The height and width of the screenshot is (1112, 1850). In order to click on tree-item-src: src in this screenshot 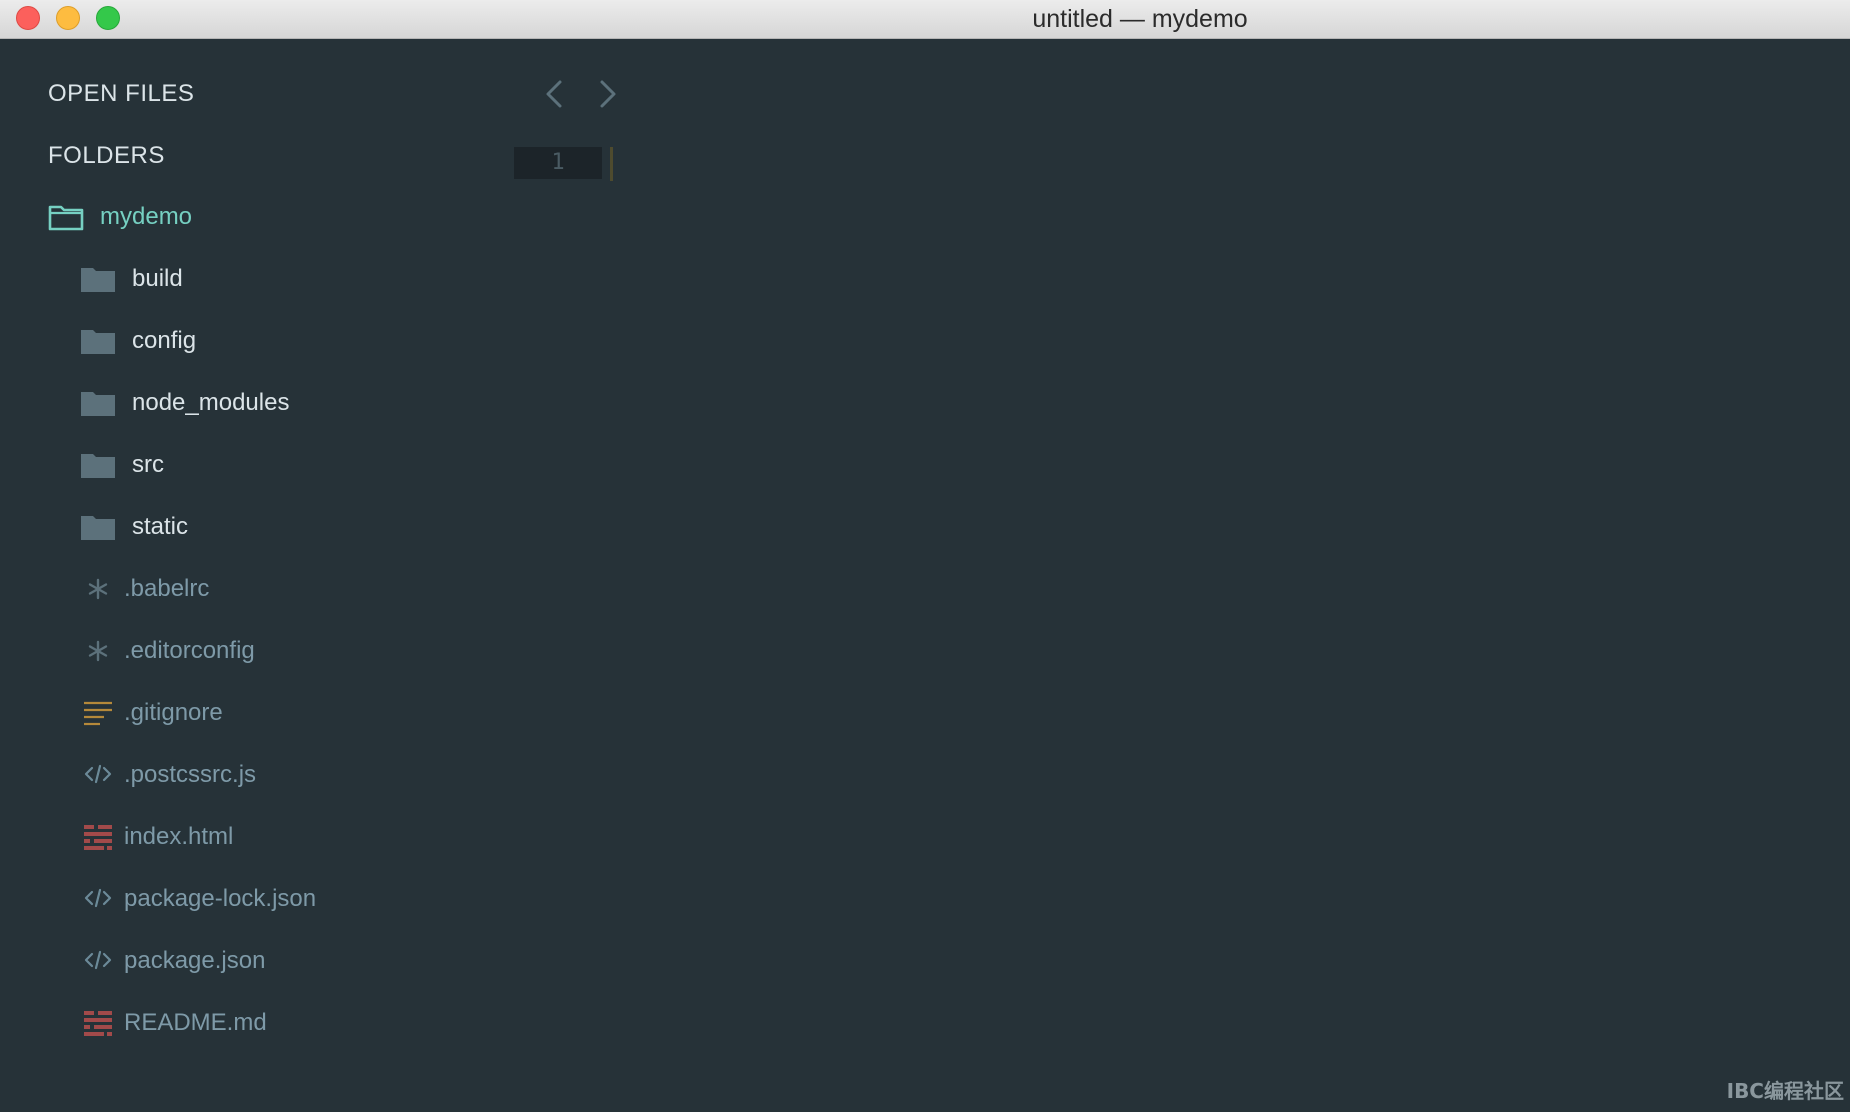, I will do `click(250, 465)`.